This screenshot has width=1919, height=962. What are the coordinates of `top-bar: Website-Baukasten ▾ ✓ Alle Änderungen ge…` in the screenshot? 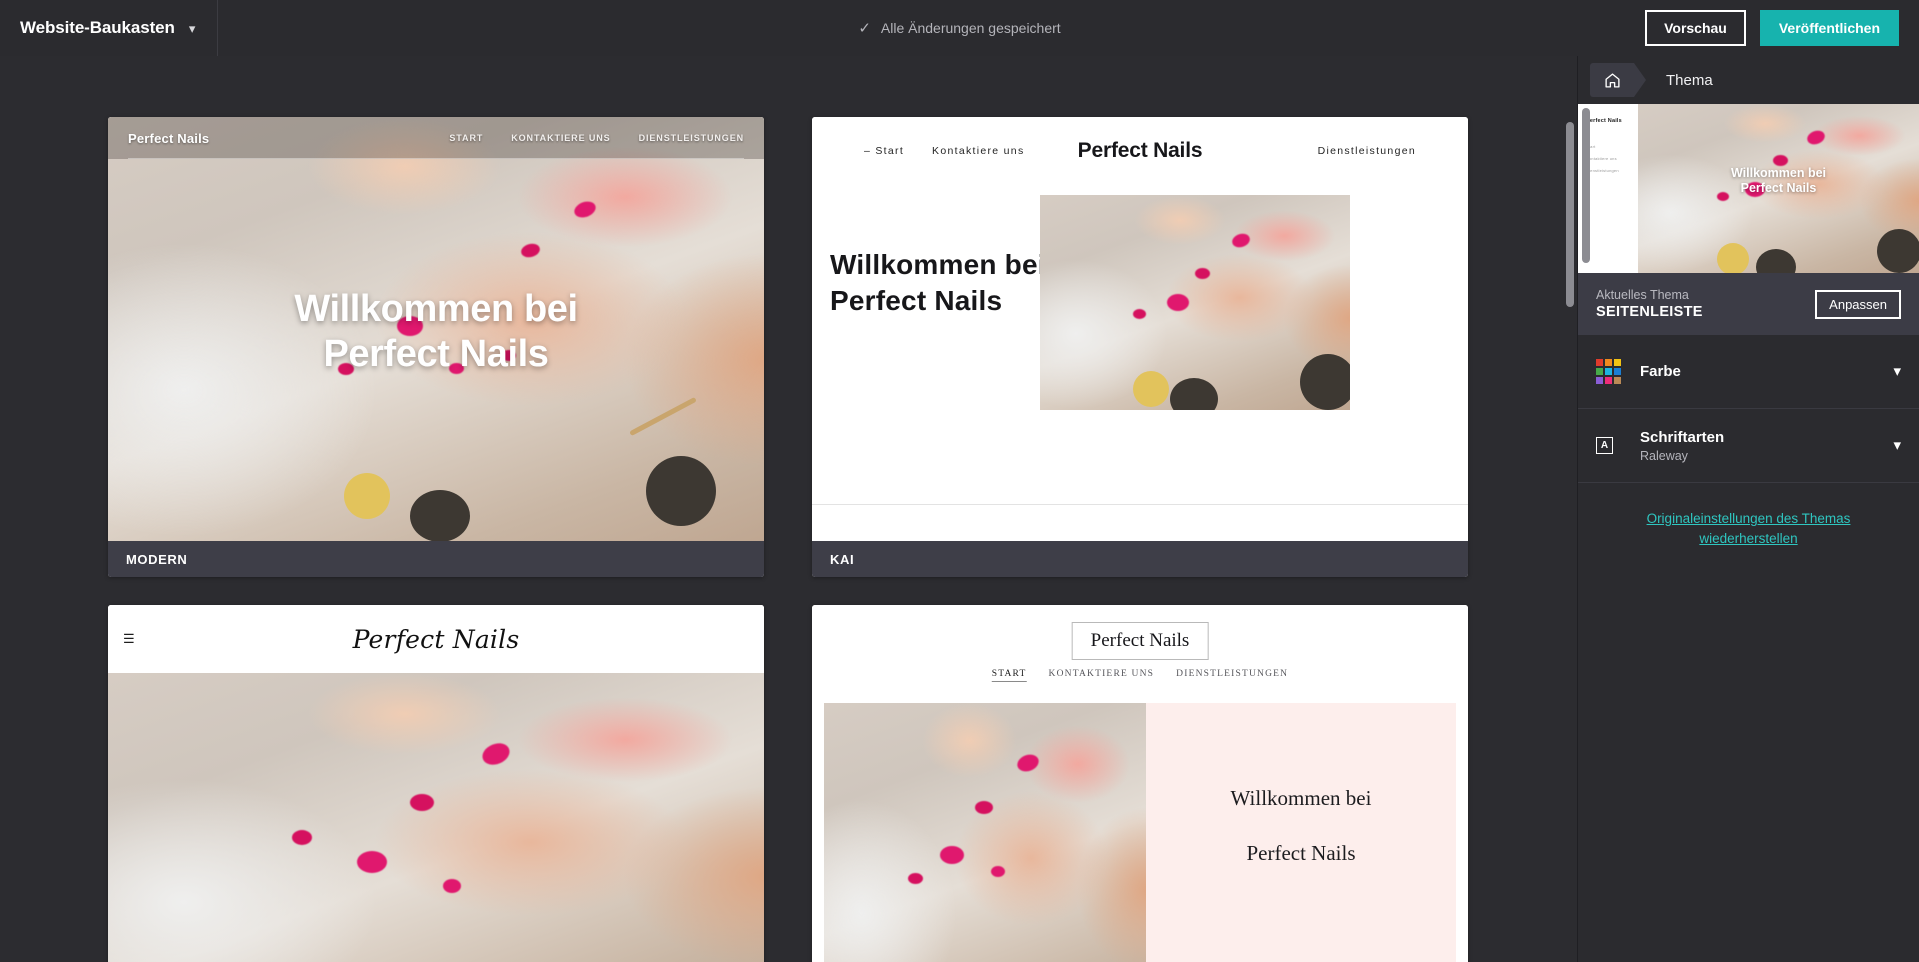 It's located at (959, 28).